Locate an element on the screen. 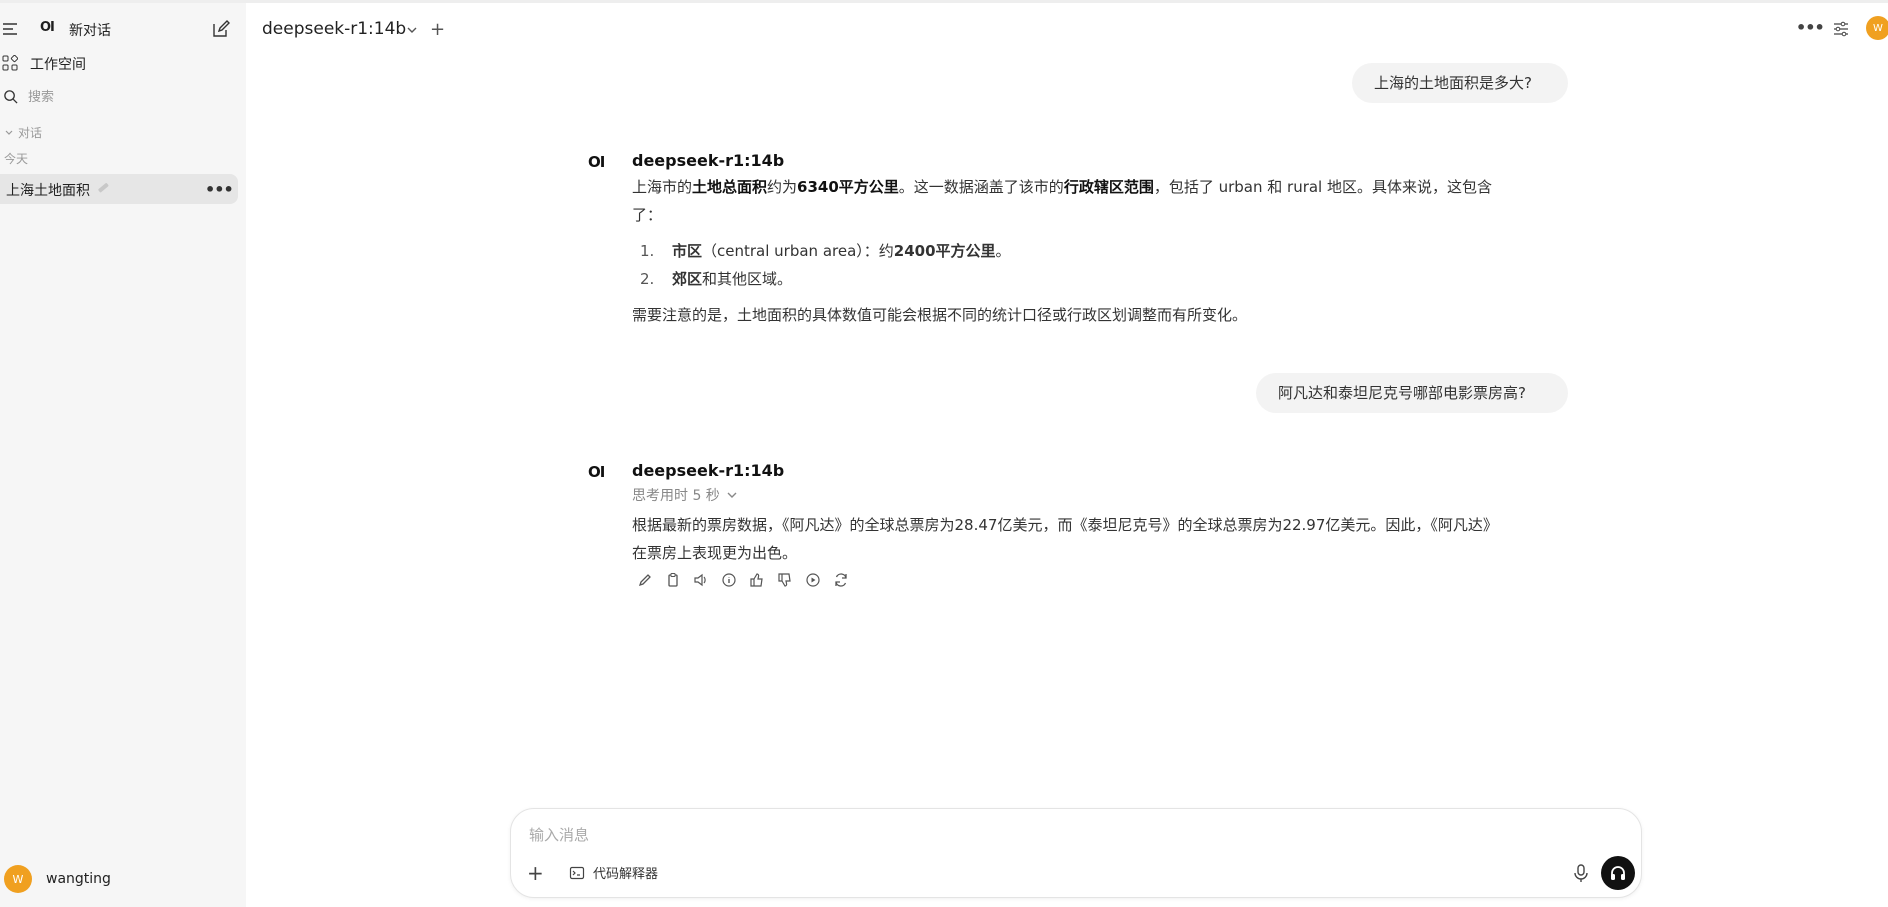 The width and height of the screenshot is (1888, 907). sliders-icon is located at coordinates (1841, 29).